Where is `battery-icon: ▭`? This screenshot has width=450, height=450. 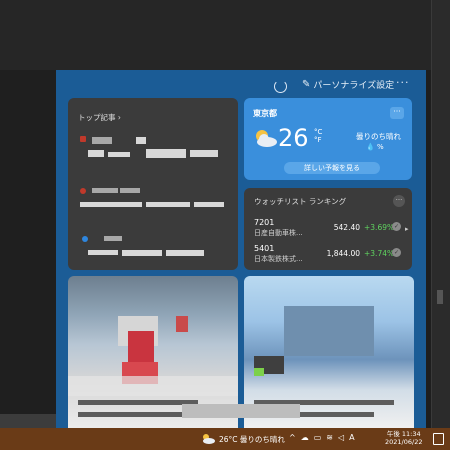 battery-icon: ▭ is located at coordinates (318, 437).